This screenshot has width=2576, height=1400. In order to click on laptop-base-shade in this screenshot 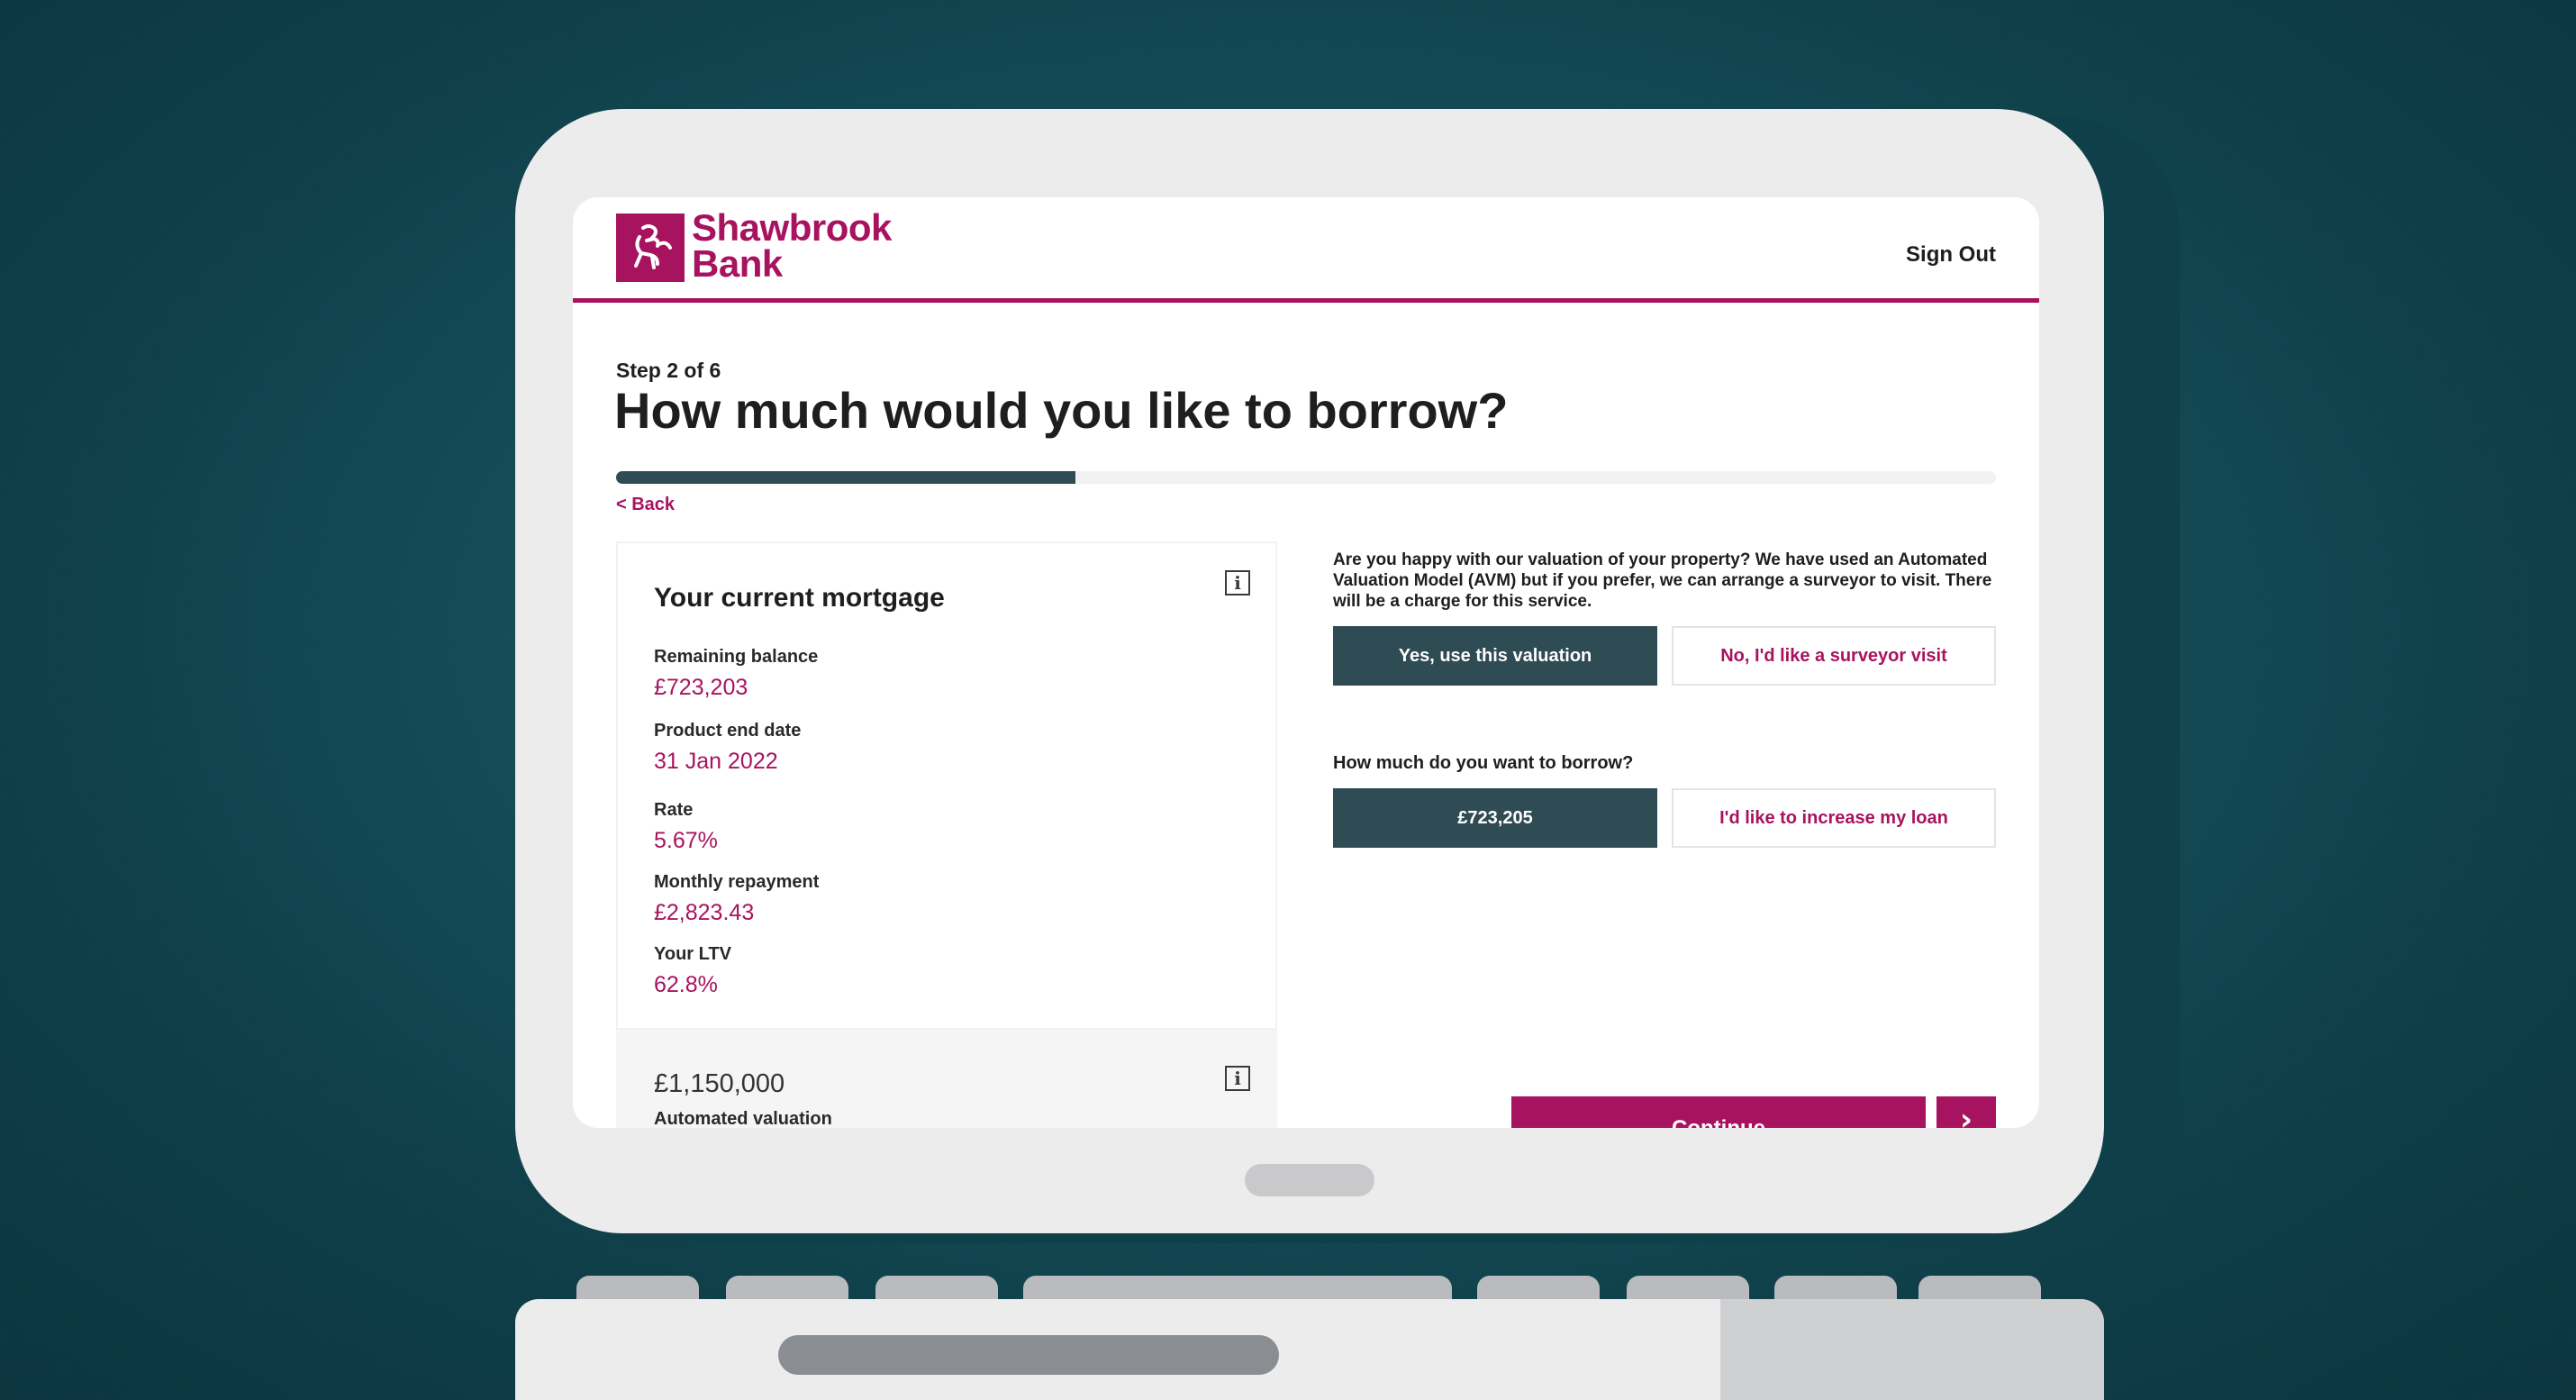, I will do `click(1912, 1350)`.